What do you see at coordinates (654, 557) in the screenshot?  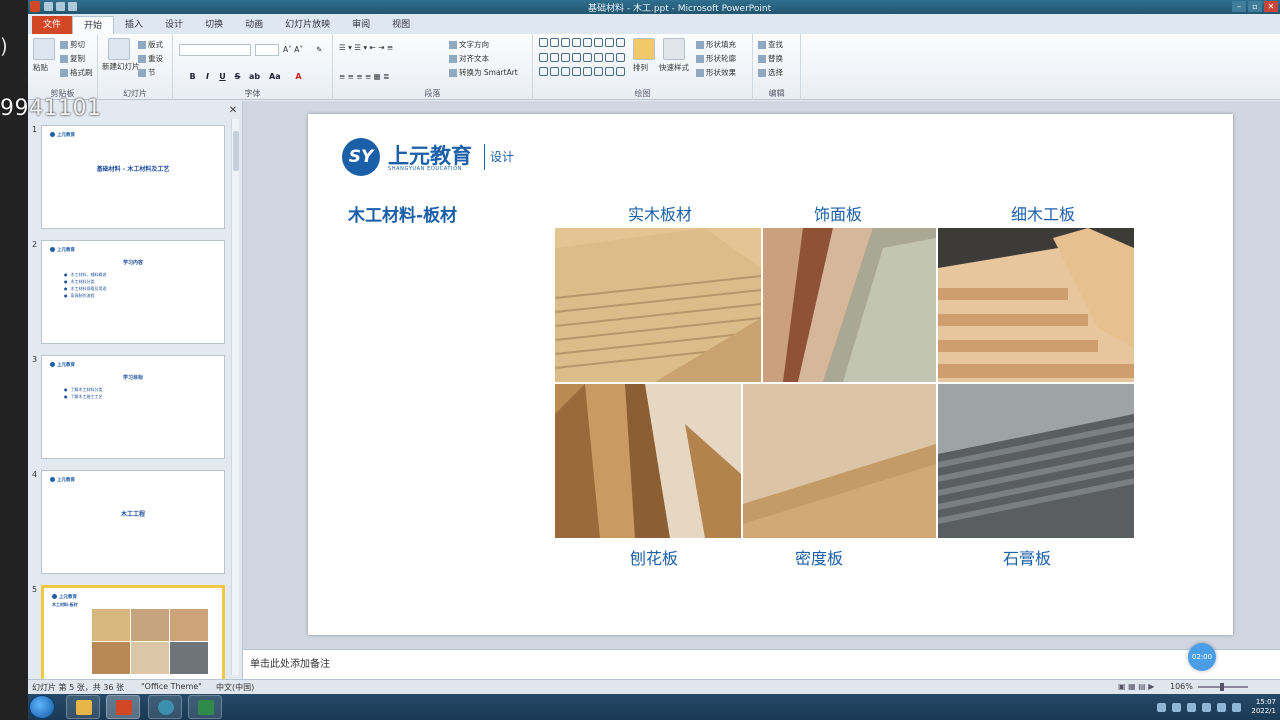 I see `caption-particle-board: 刨花板` at bounding box center [654, 557].